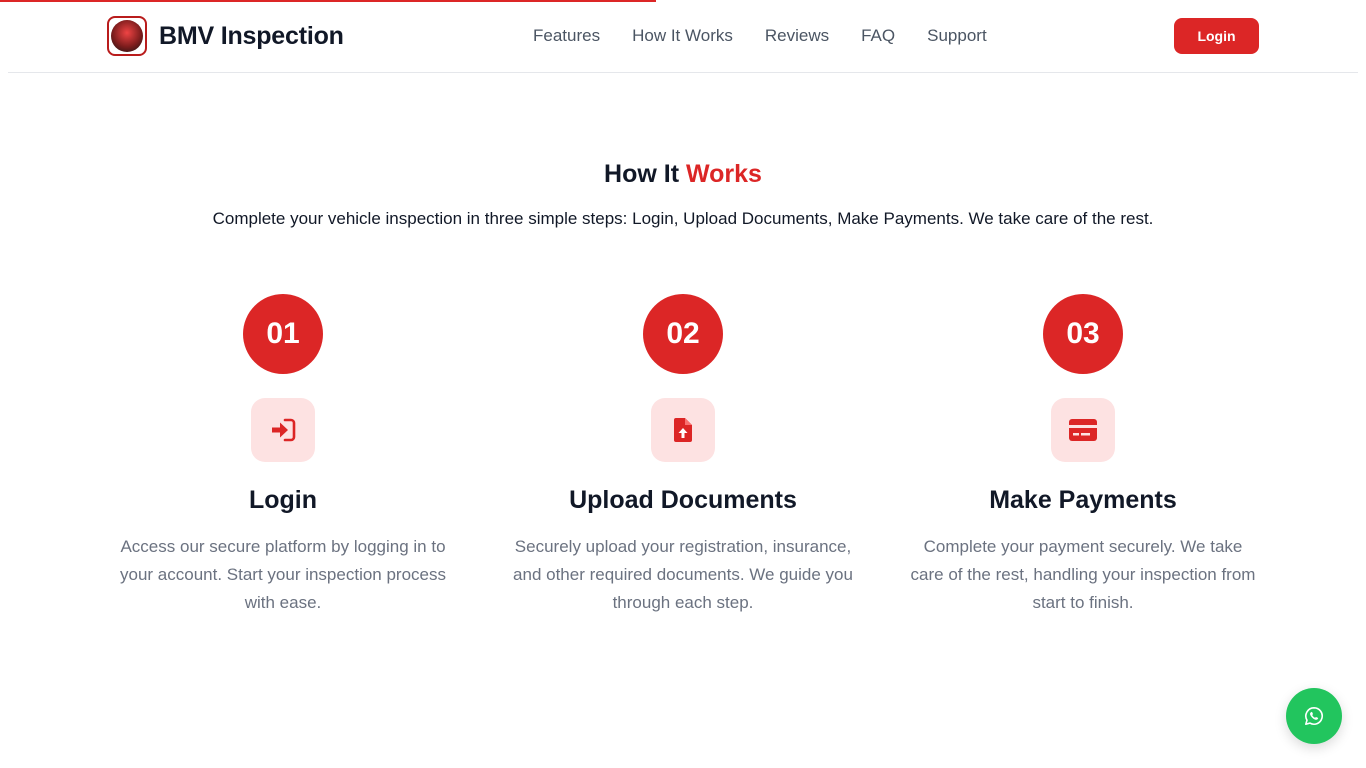 Image resolution: width=1366 pixels, height=768 pixels. Describe the element at coordinates (127, 36) in the screenshot. I see `logo-icon` at that location.